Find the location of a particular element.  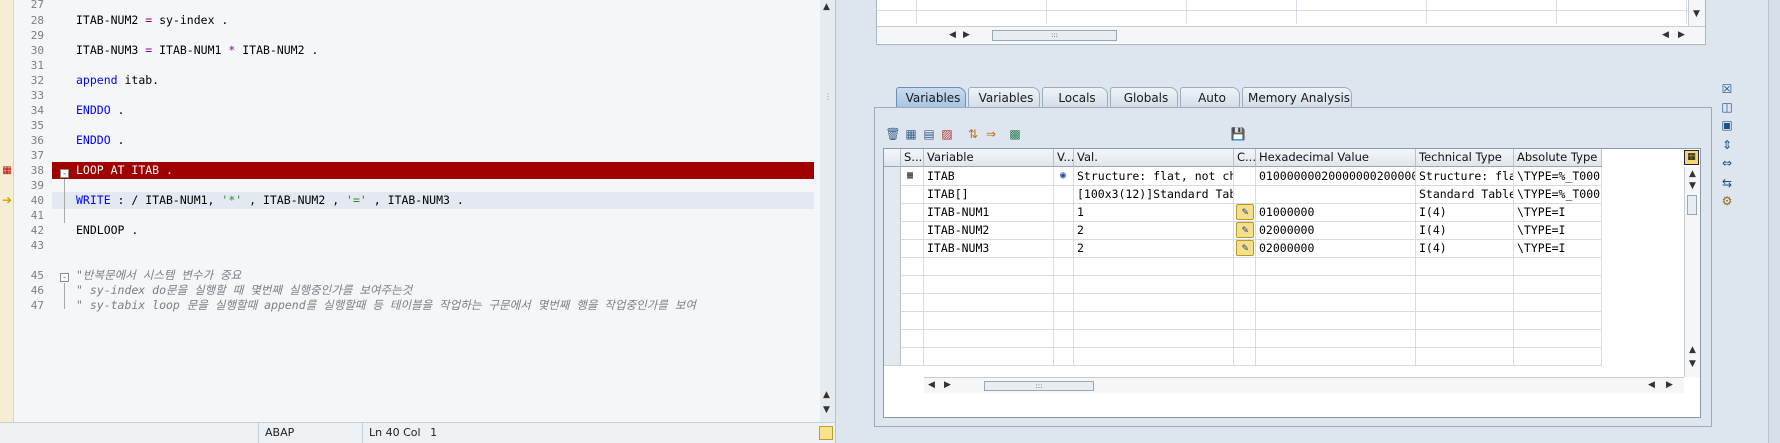

grid-vertical-scrollbar: ▲ ▼ ▲ ▼ is located at coordinates (1692, 272).